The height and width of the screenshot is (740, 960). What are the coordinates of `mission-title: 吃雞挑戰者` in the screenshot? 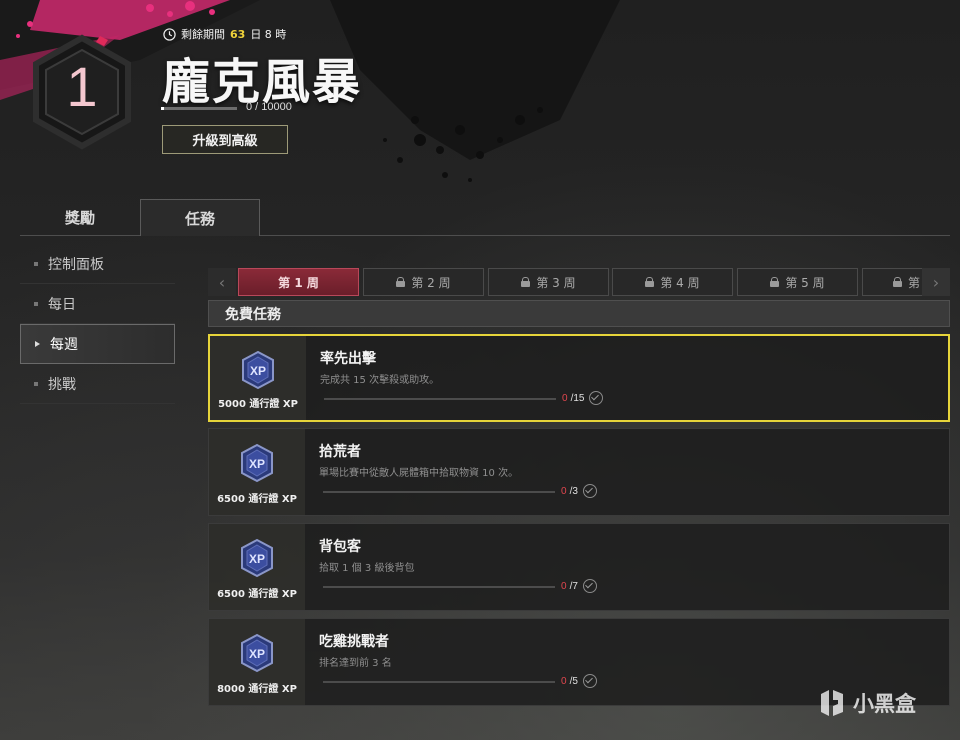 It's located at (354, 642).